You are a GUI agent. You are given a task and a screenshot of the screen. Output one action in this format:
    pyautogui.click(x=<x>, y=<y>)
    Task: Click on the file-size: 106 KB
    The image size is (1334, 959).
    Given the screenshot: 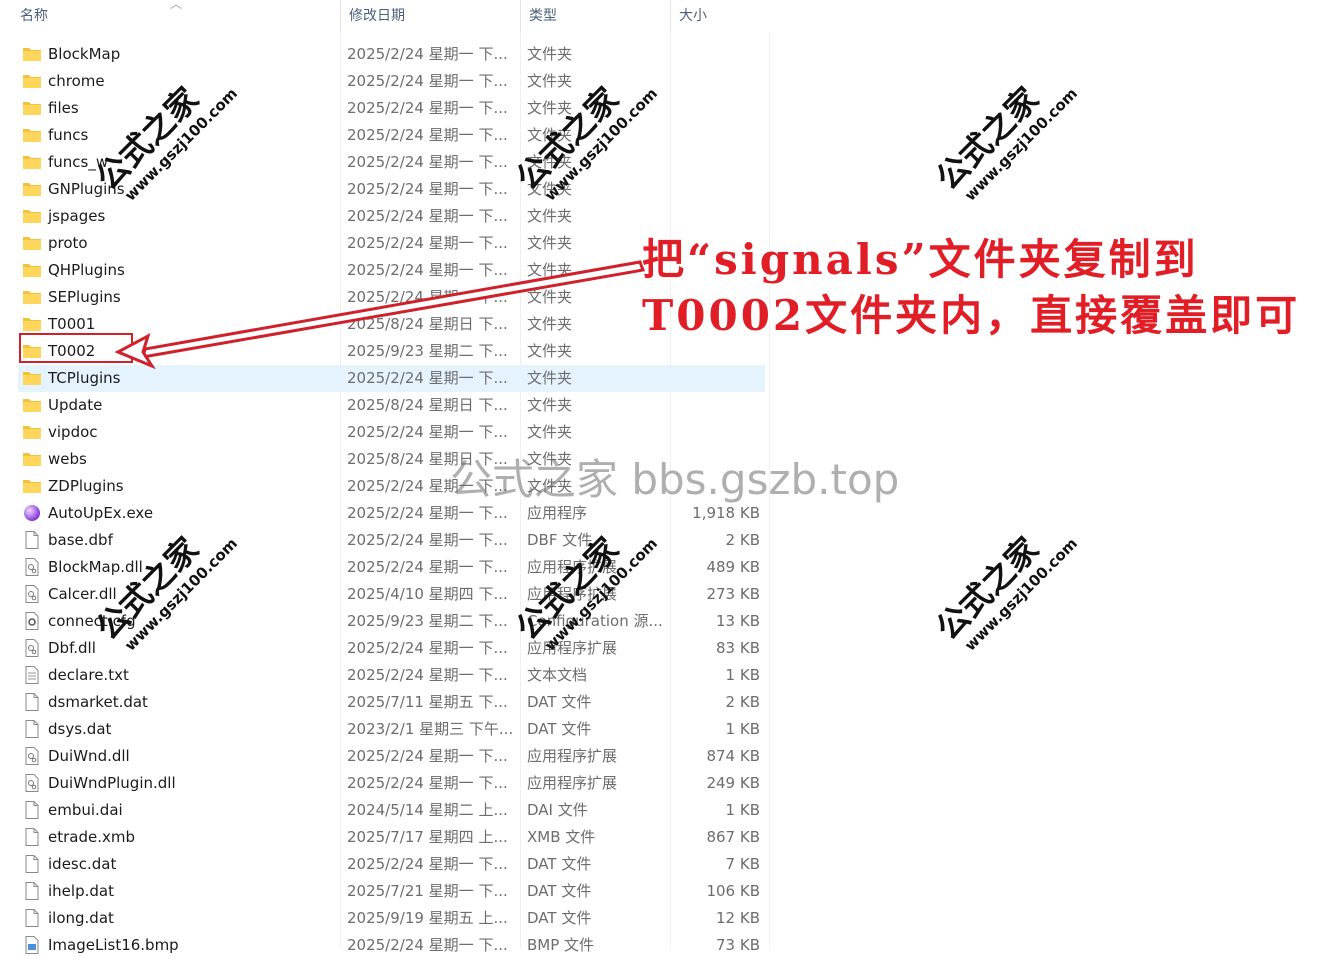 What is the action you would take?
    pyautogui.click(x=733, y=891)
    